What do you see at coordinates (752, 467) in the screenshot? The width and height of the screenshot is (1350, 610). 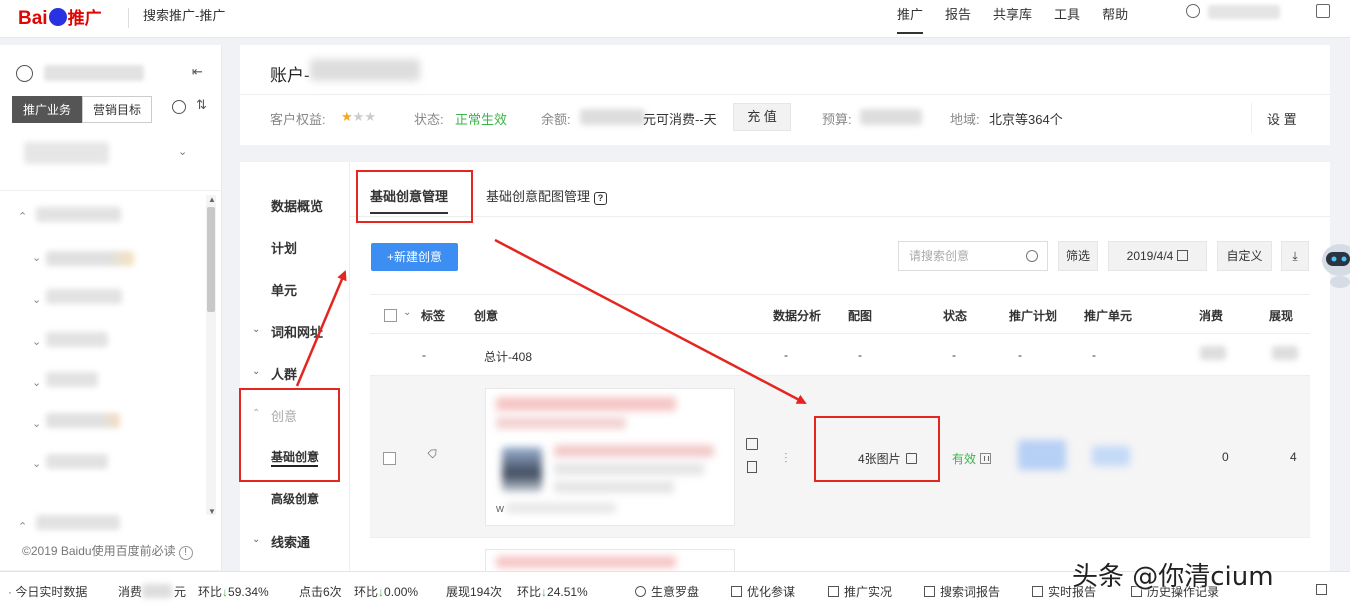 I see `copy-icon` at bounding box center [752, 467].